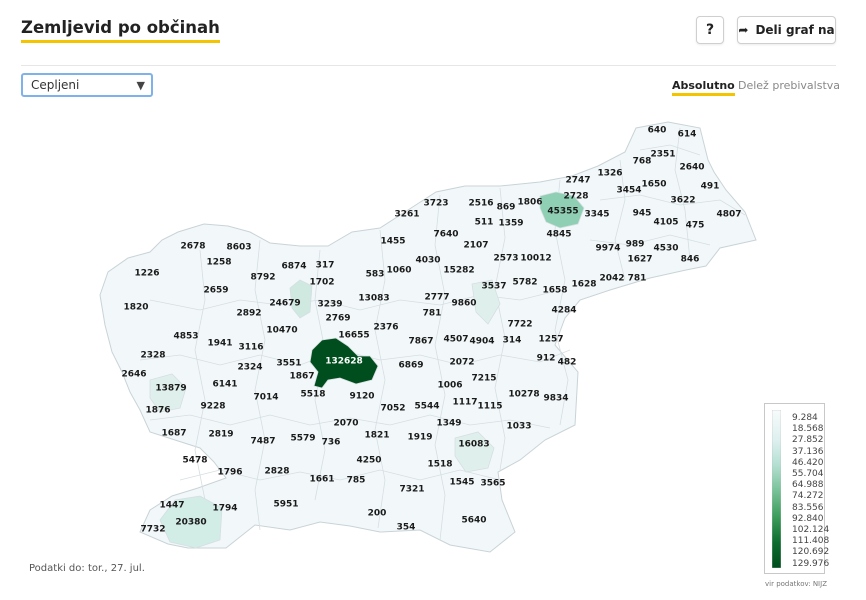  Describe the element at coordinates (475, 246) in the screenshot. I see `municipality-value: 2107` at that location.